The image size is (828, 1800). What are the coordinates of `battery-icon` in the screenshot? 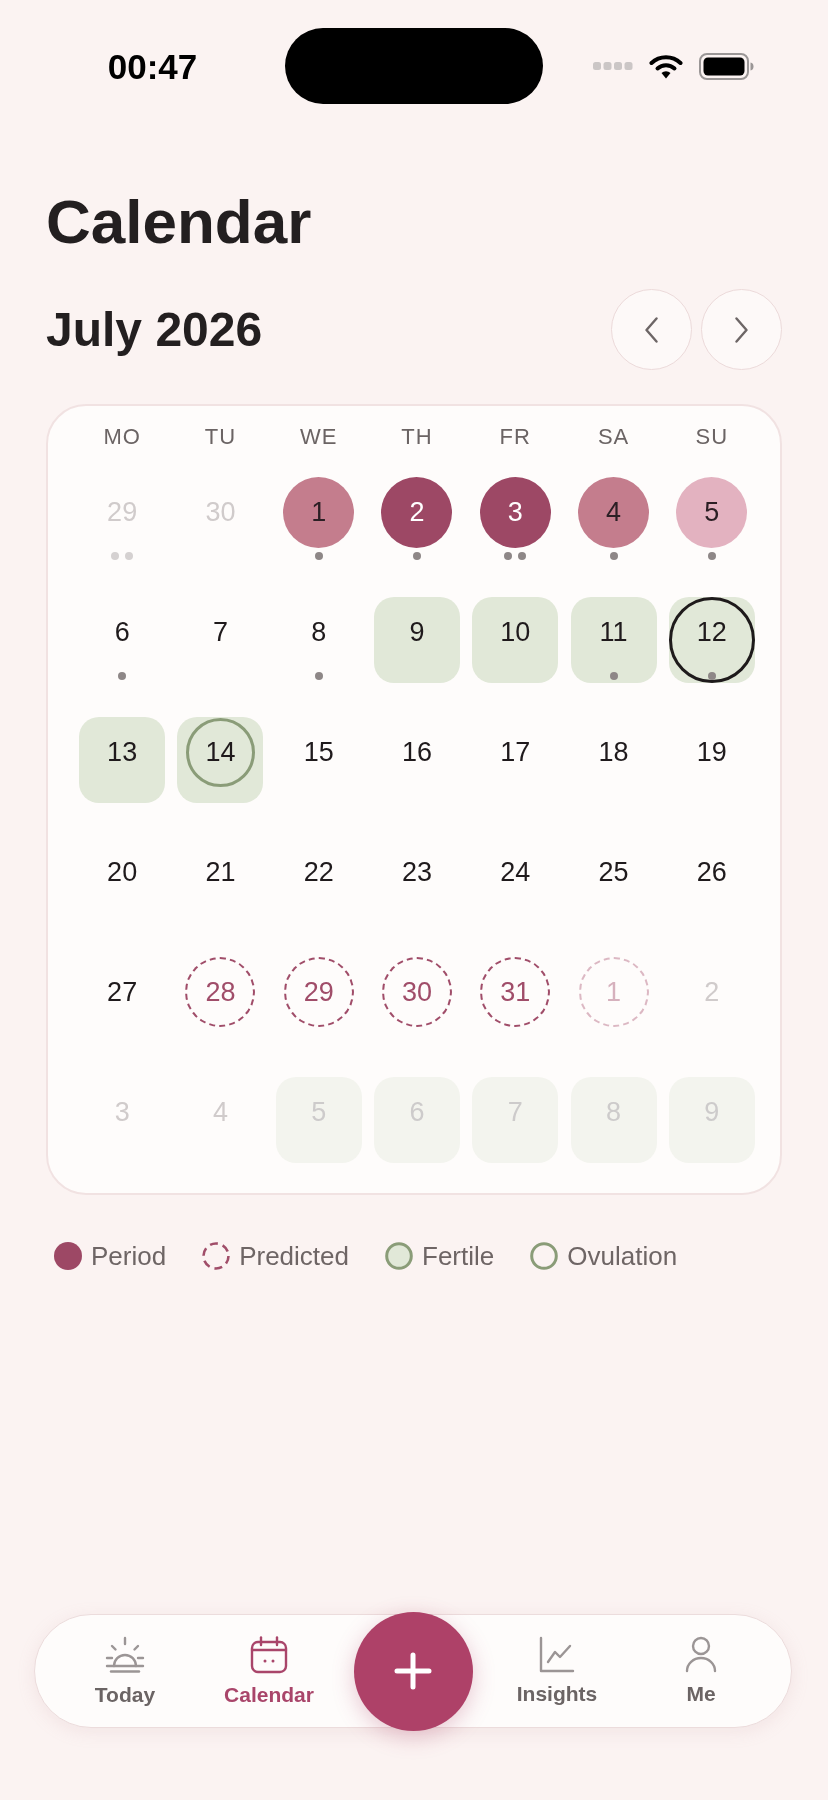 It's located at (726, 66).